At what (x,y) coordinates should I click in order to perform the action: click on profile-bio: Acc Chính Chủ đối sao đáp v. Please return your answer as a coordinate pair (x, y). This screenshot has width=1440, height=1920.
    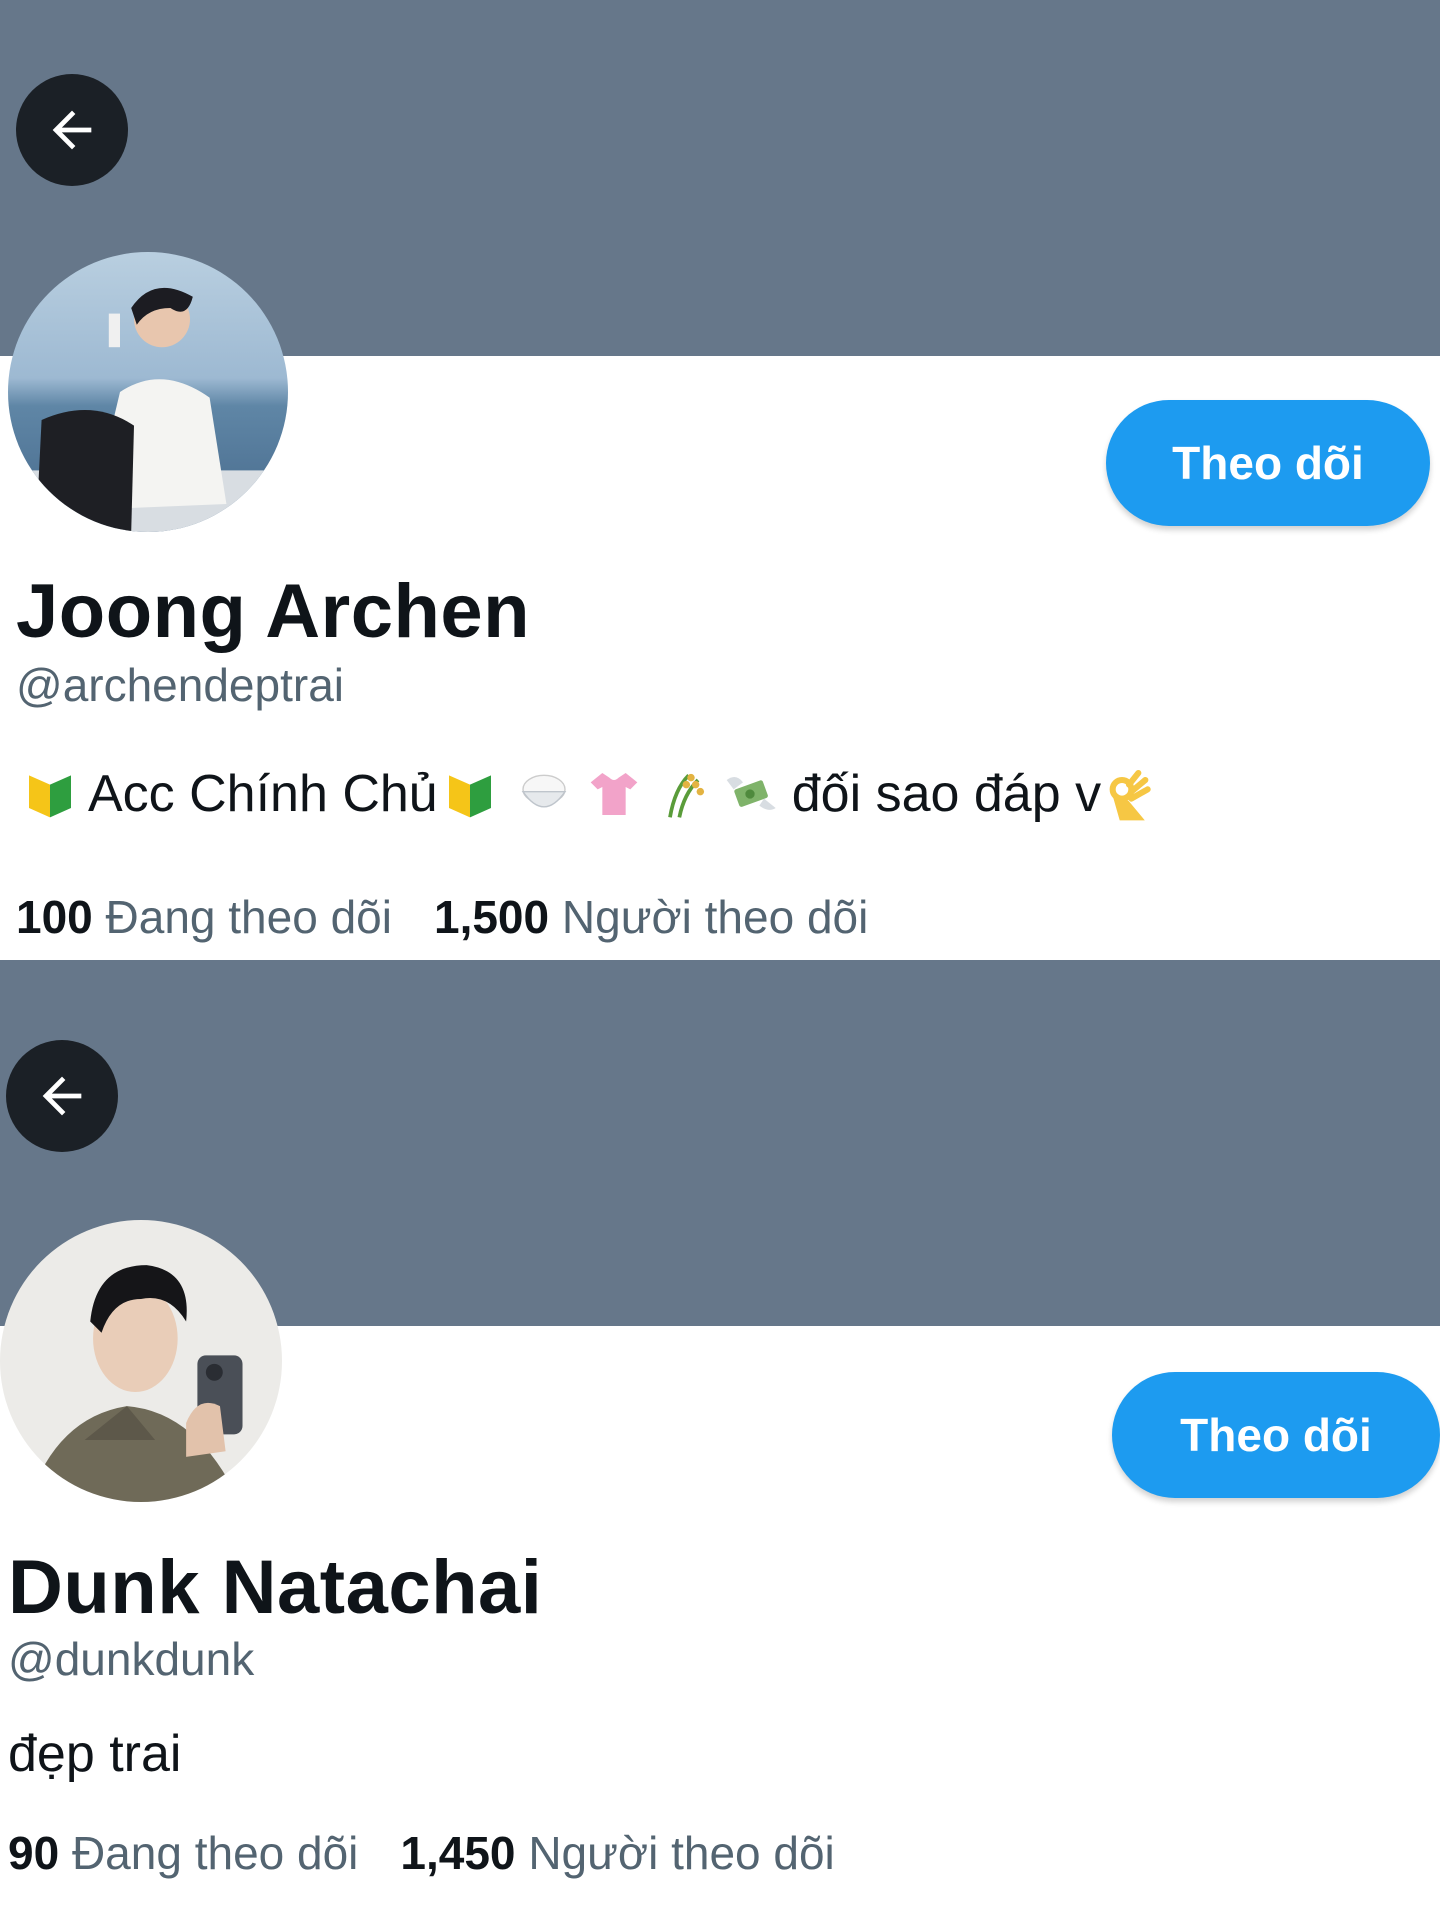
    Looking at the image, I should click on (589, 794).